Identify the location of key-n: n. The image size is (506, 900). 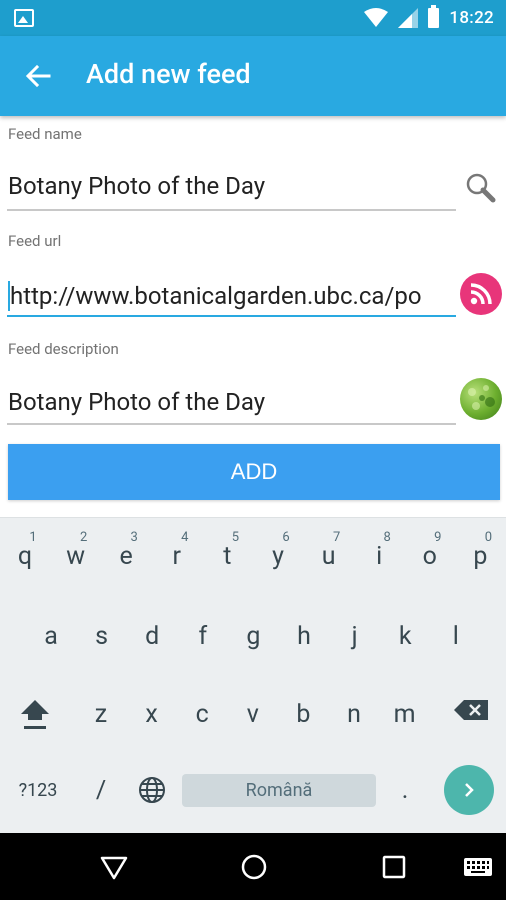
(354, 708).